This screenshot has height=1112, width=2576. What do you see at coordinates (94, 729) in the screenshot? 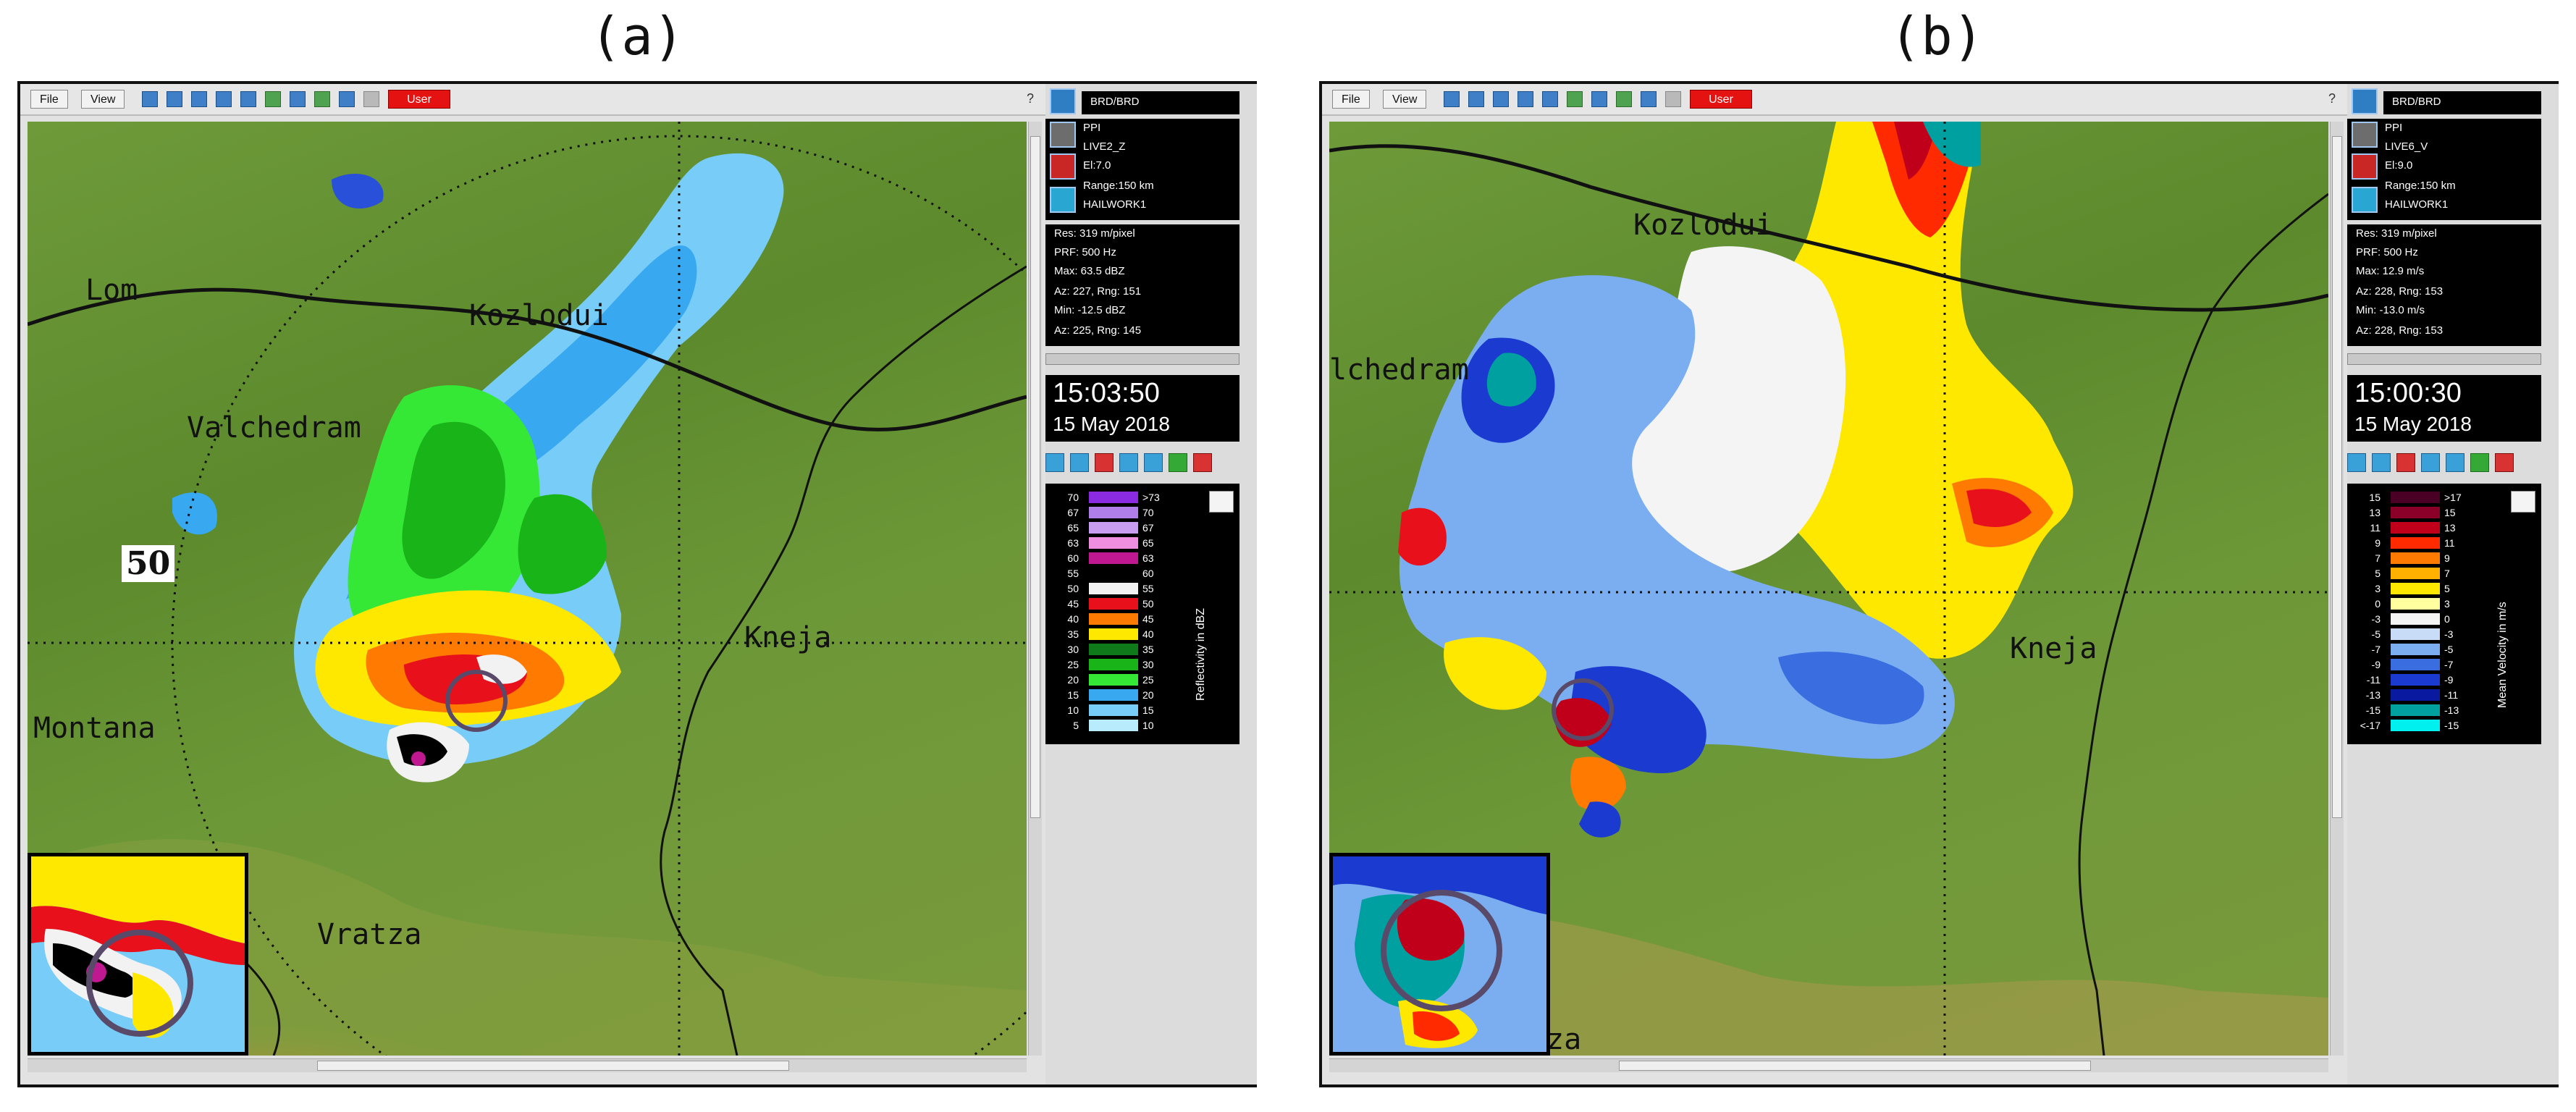
I see `place-label: Montana` at bounding box center [94, 729].